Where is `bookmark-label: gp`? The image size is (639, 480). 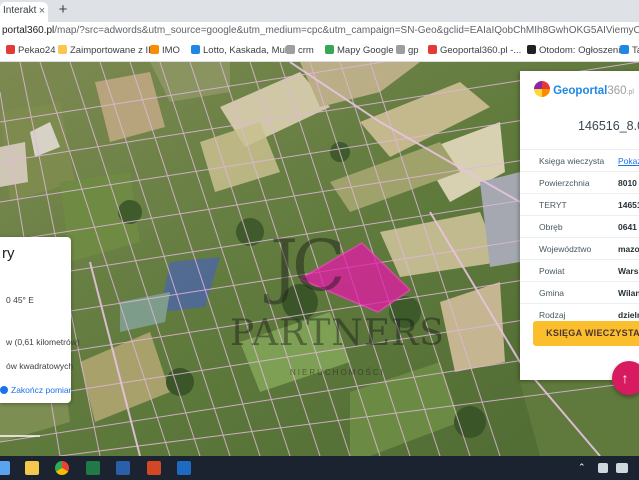
bookmark-label: gp is located at coordinates (413, 50).